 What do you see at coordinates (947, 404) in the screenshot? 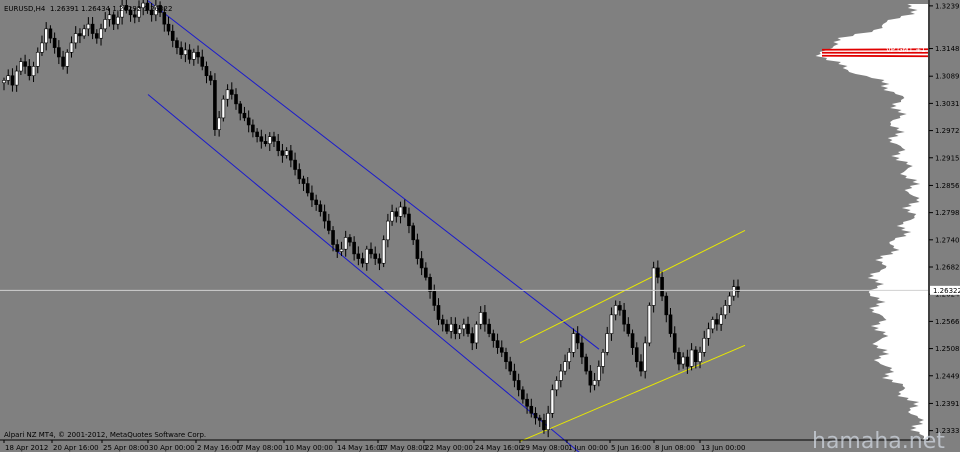
I see `price-tick-label: 1.23910` at bounding box center [947, 404].